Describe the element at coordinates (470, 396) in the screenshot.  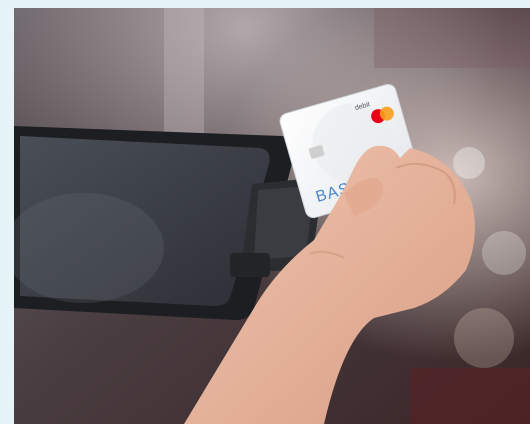
I see `background-counter` at that location.